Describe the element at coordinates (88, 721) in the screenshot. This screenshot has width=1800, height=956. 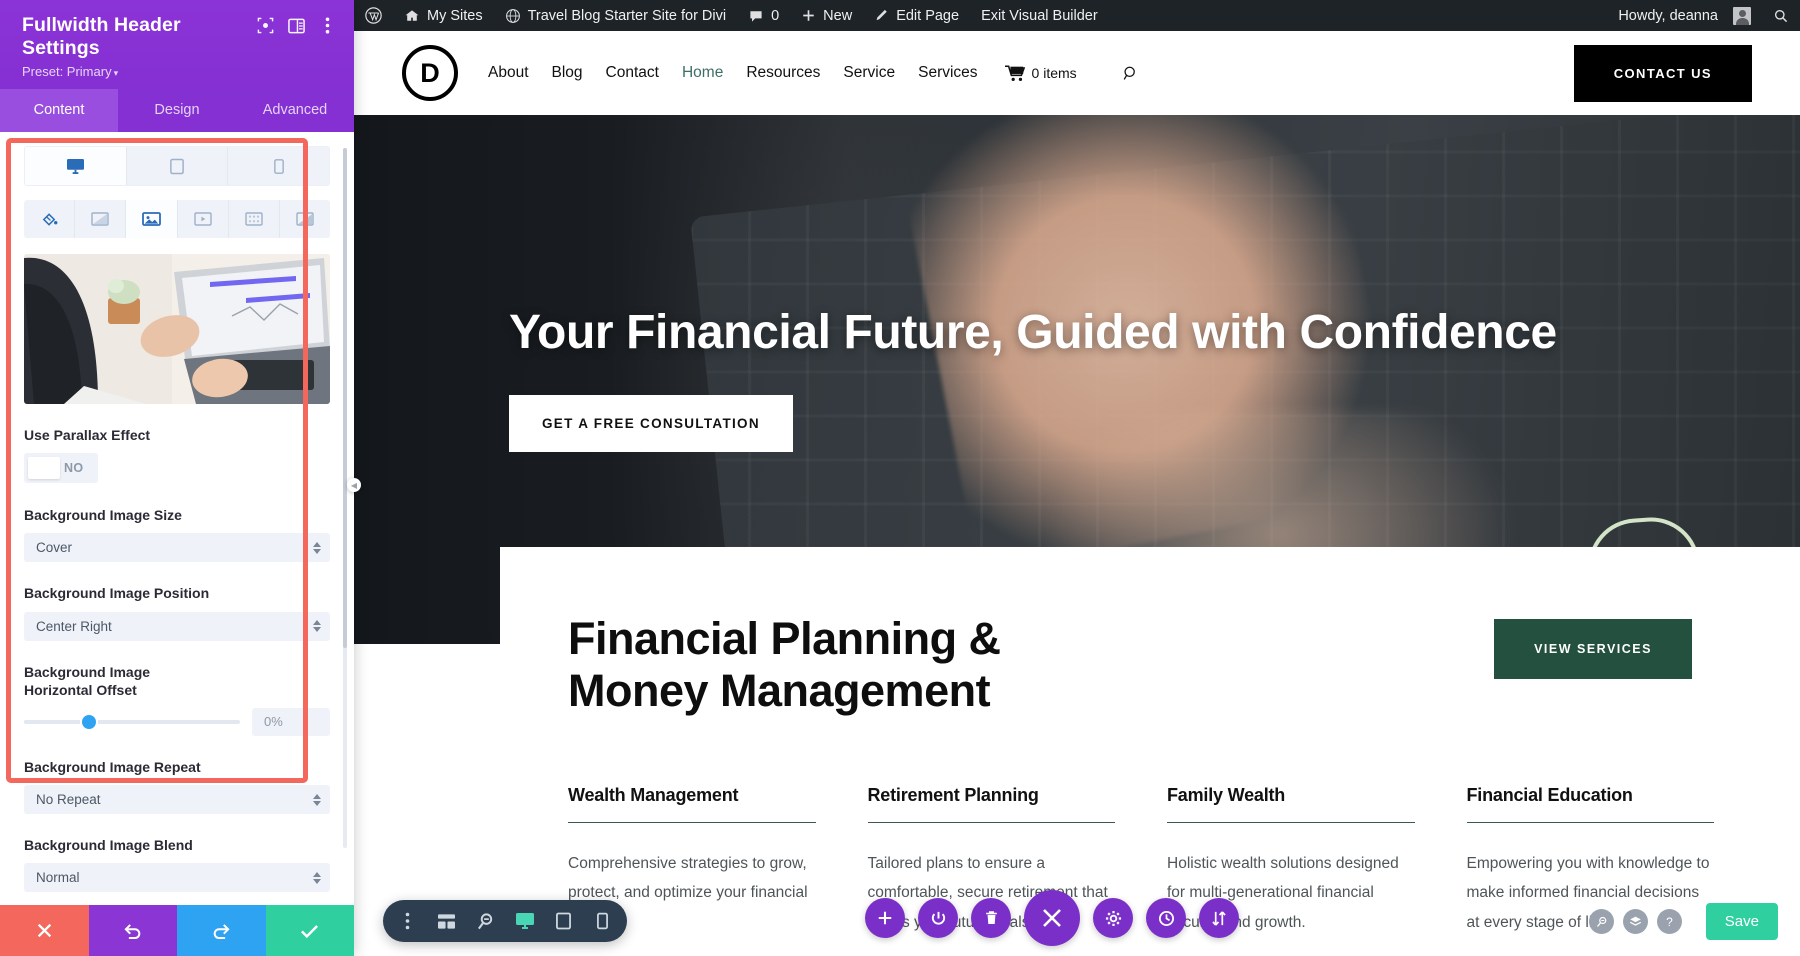
I see `slider-thumb` at that location.